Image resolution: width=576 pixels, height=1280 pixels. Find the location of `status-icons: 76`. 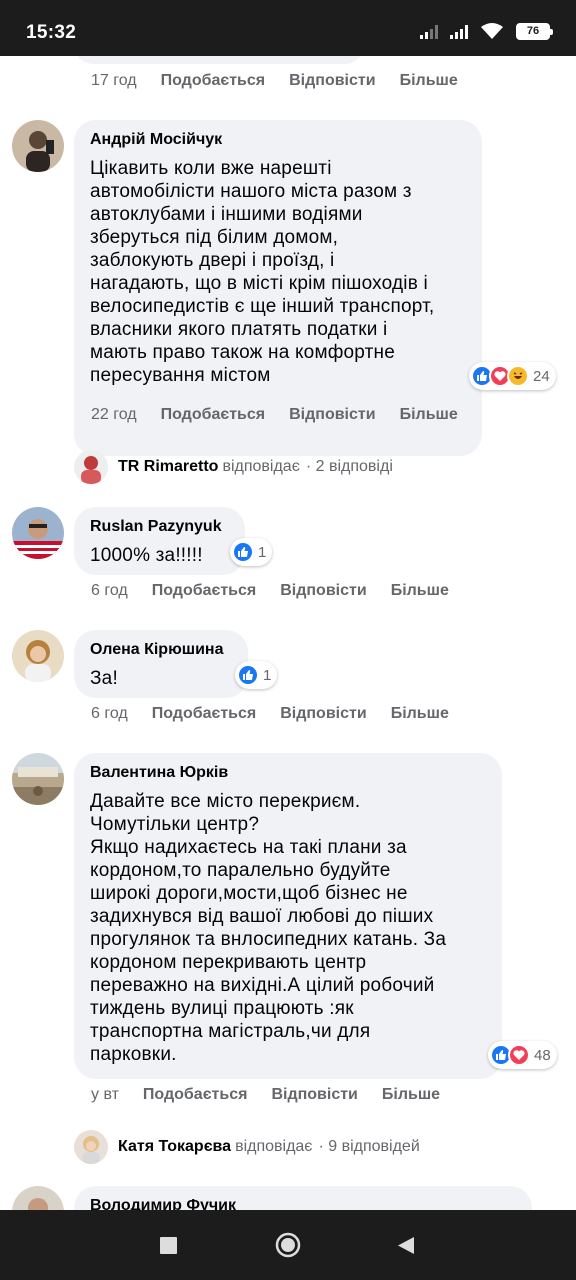

status-icons: 76 is located at coordinates (486, 31).